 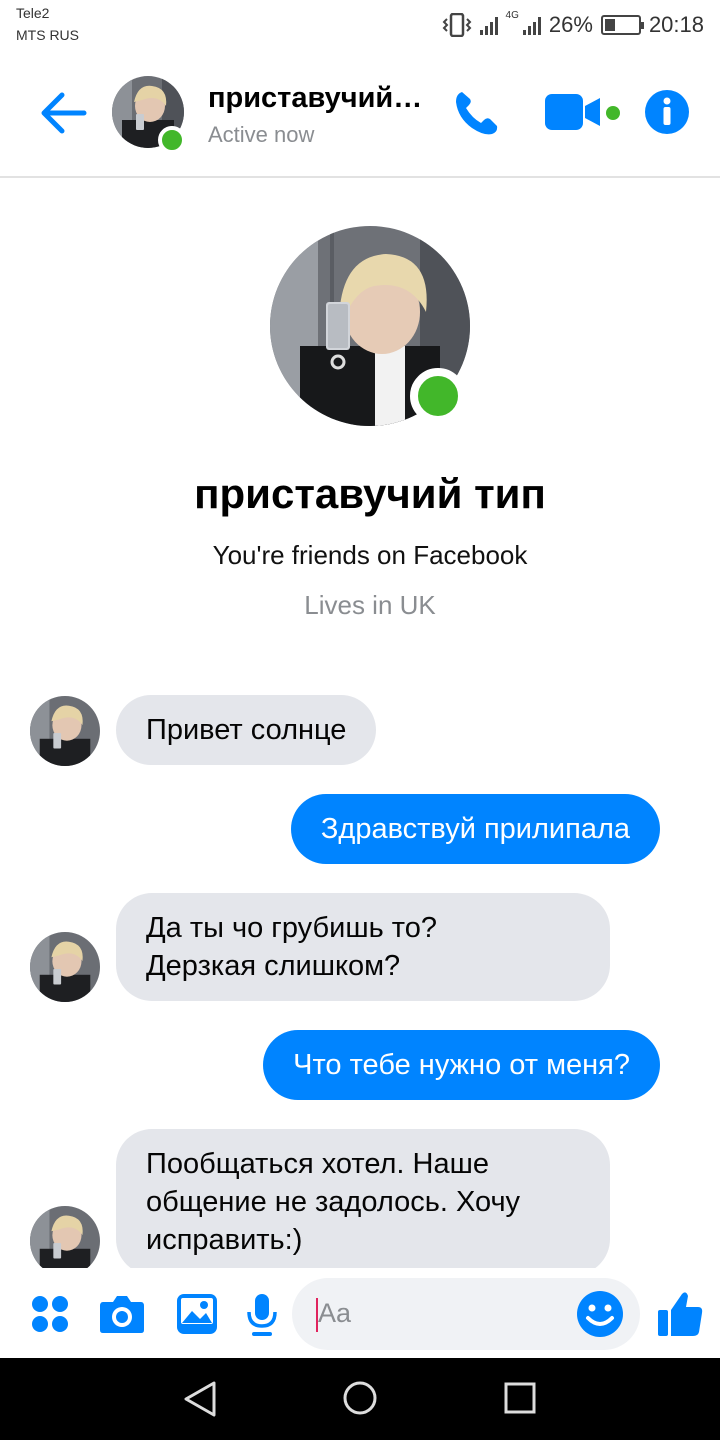 I want to click on info-icon, so click(x=667, y=112).